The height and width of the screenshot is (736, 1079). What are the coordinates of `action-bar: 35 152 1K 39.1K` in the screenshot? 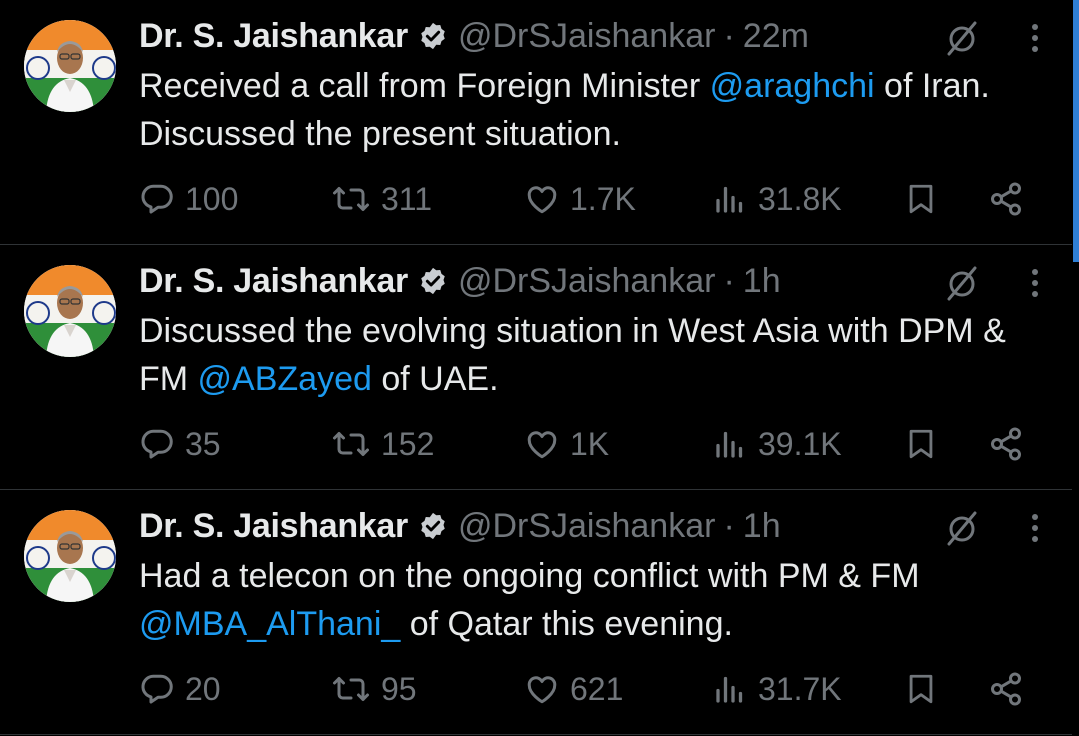 It's located at (536, 444).